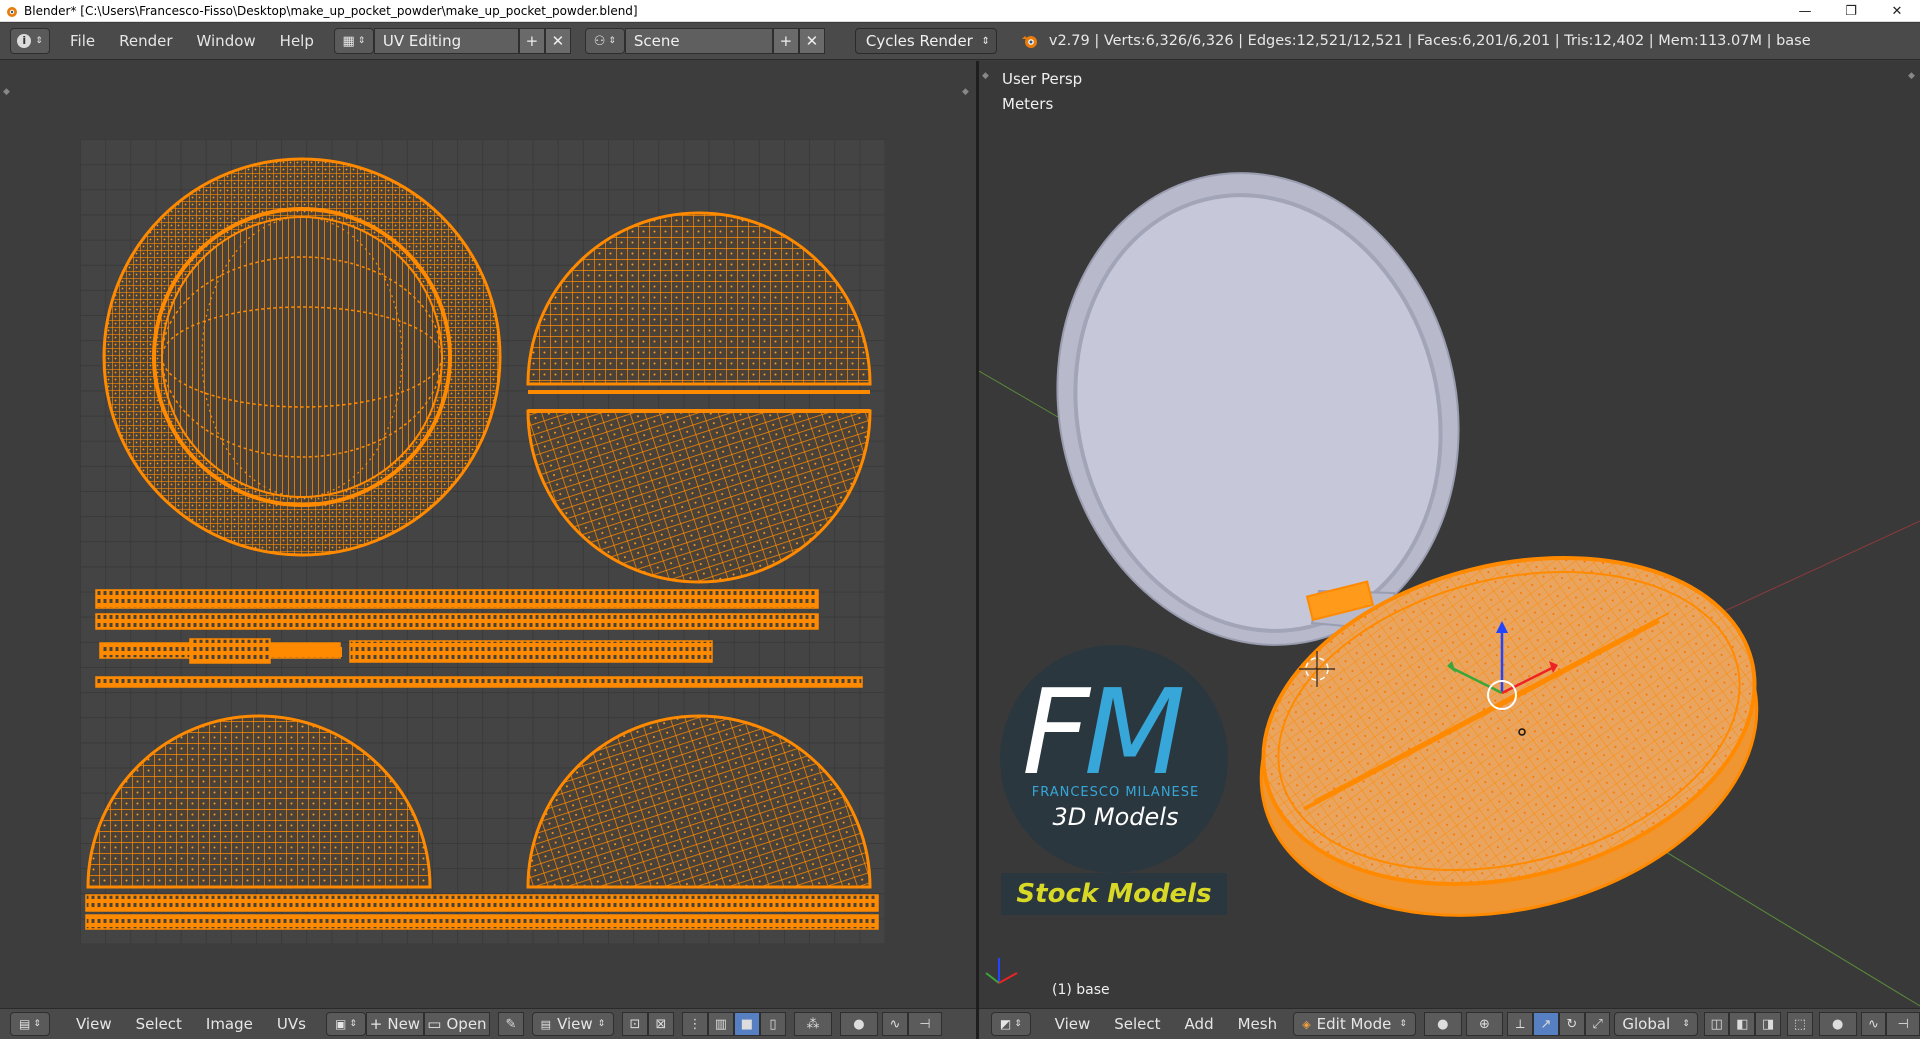 This screenshot has width=1920, height=1039. What do you see at coordinates (546, 1024) in the screenshot?
I see `view-icon: ▤` at bounding box center [546, 1024].